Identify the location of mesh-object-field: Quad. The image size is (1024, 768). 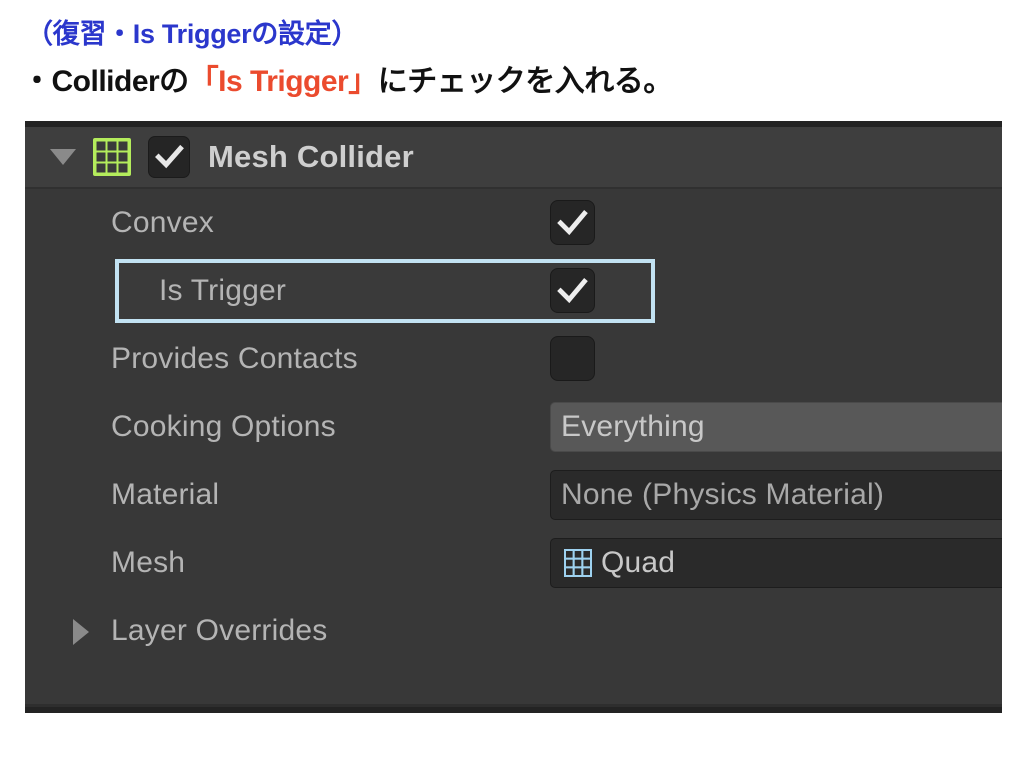
(776, 563).